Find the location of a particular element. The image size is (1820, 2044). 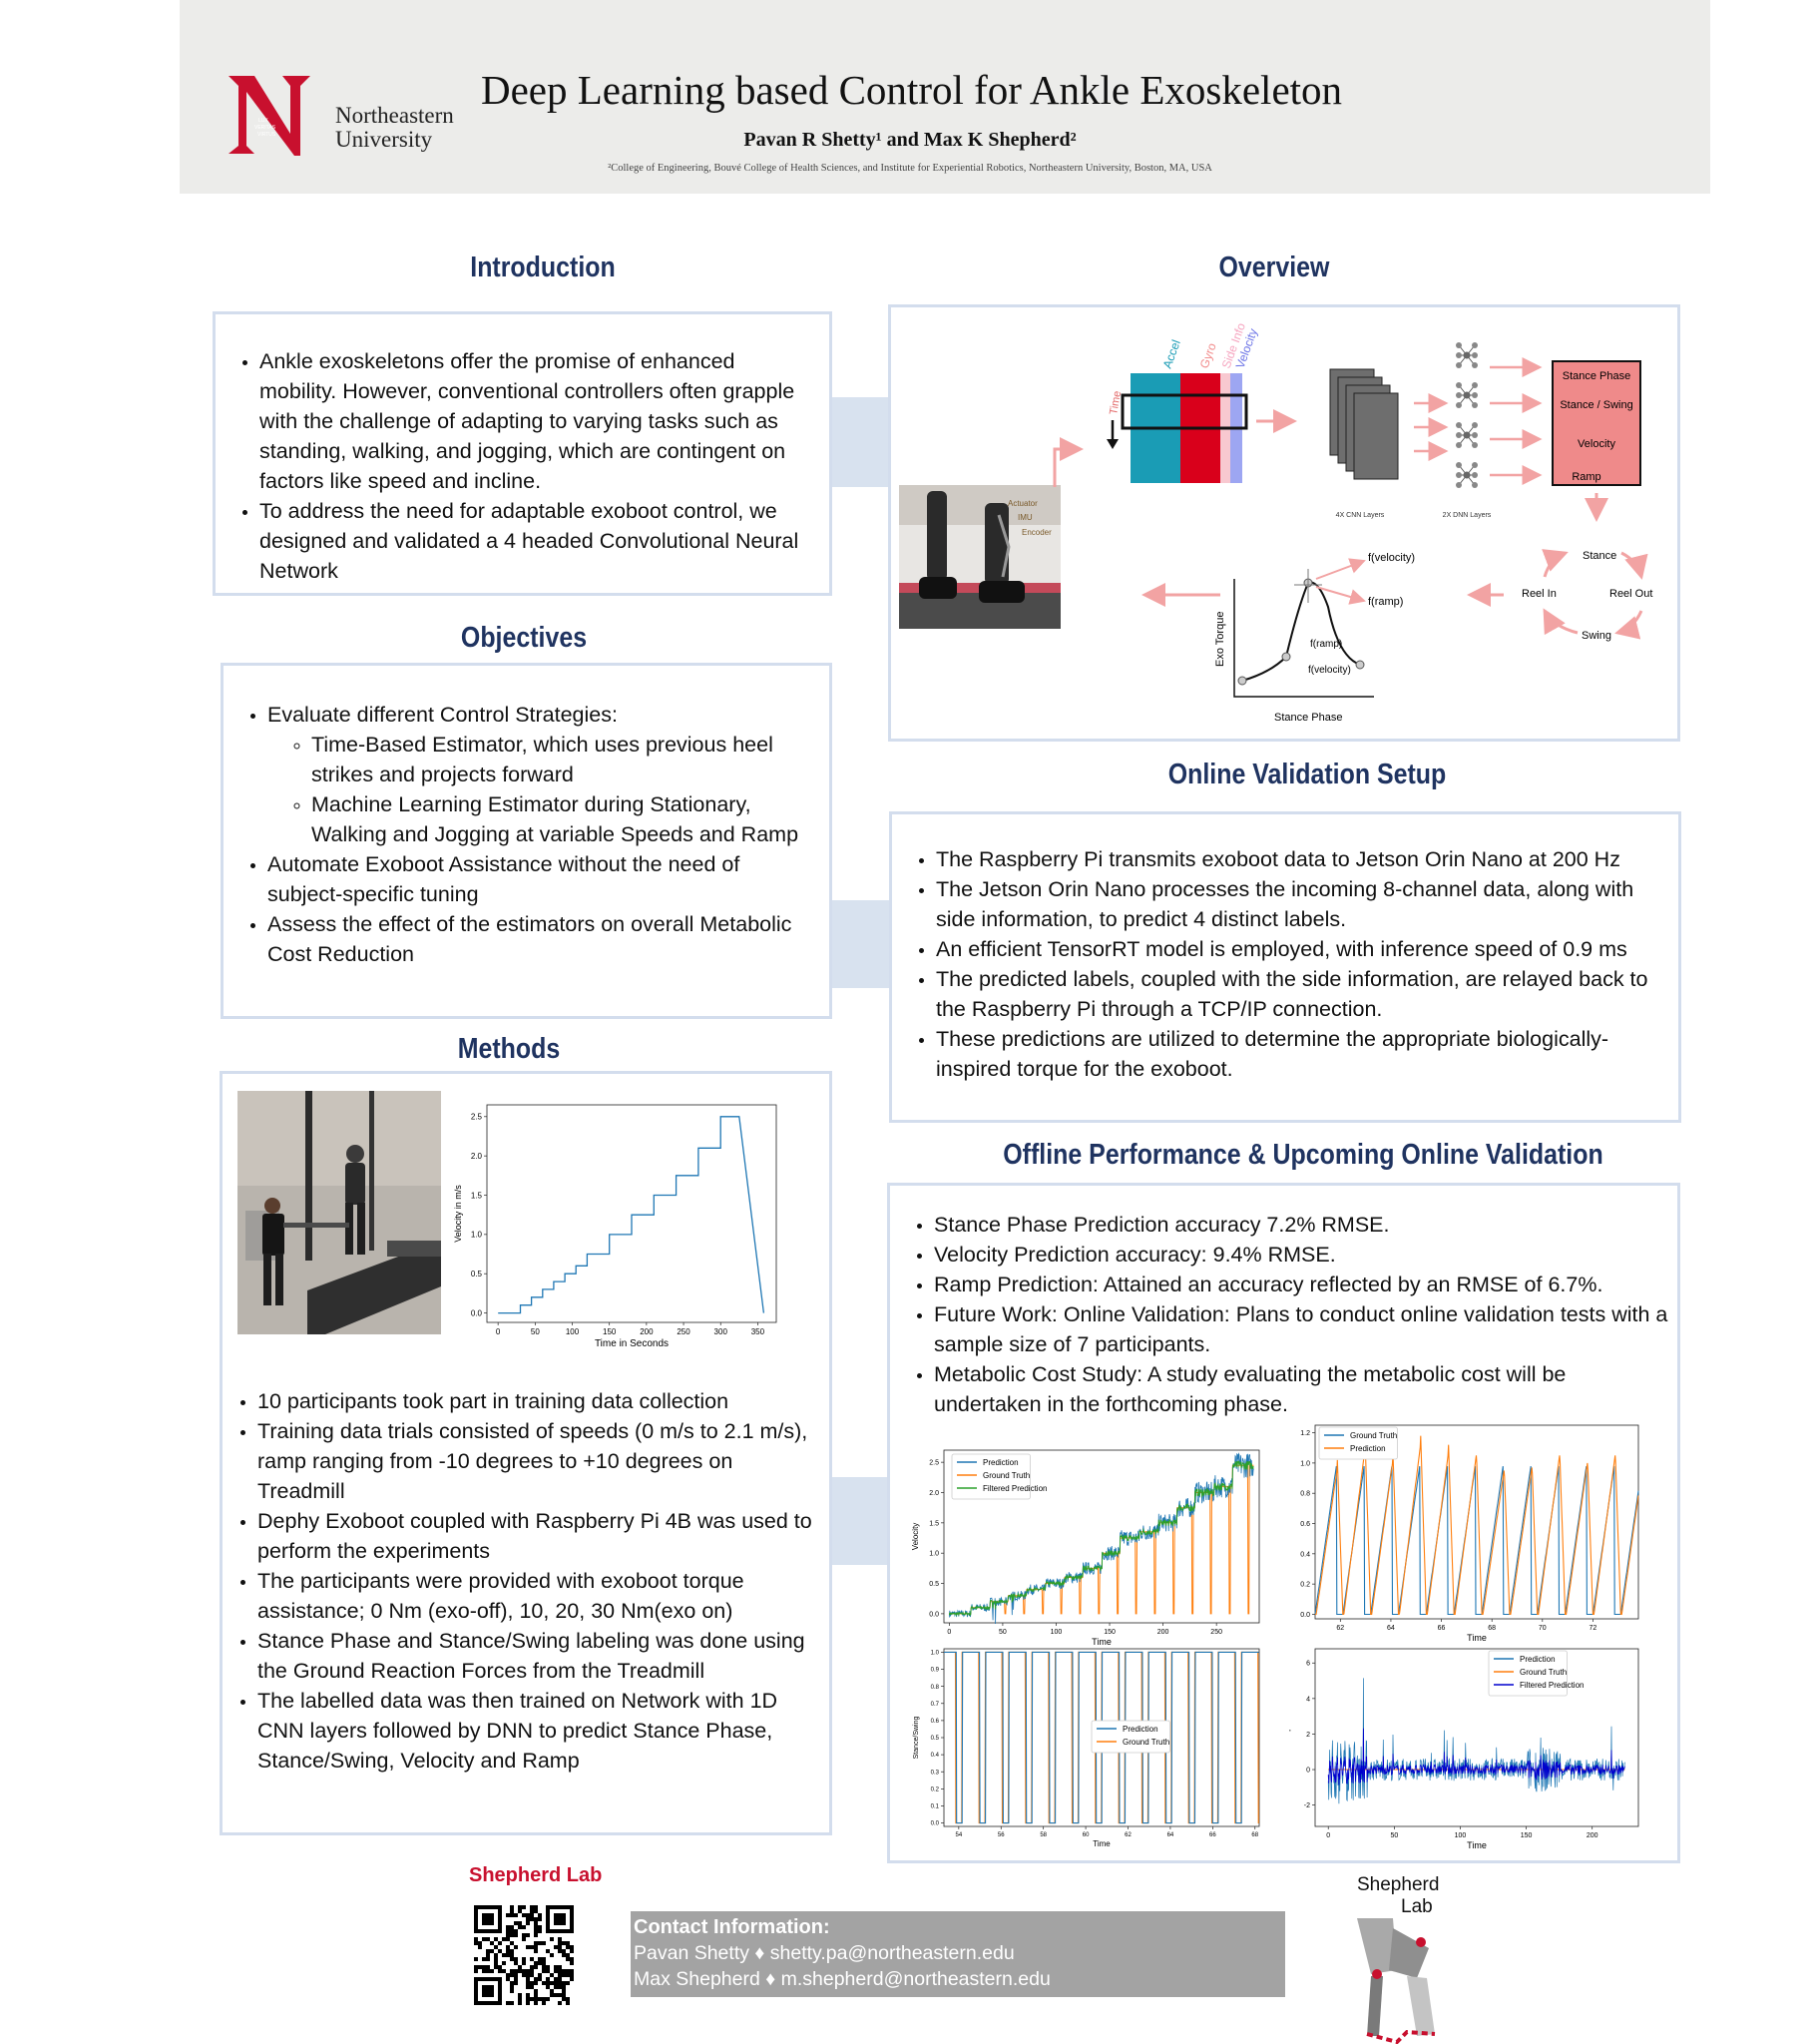

y-tick-label: 0.0 is located at coordinates (934, 1614).